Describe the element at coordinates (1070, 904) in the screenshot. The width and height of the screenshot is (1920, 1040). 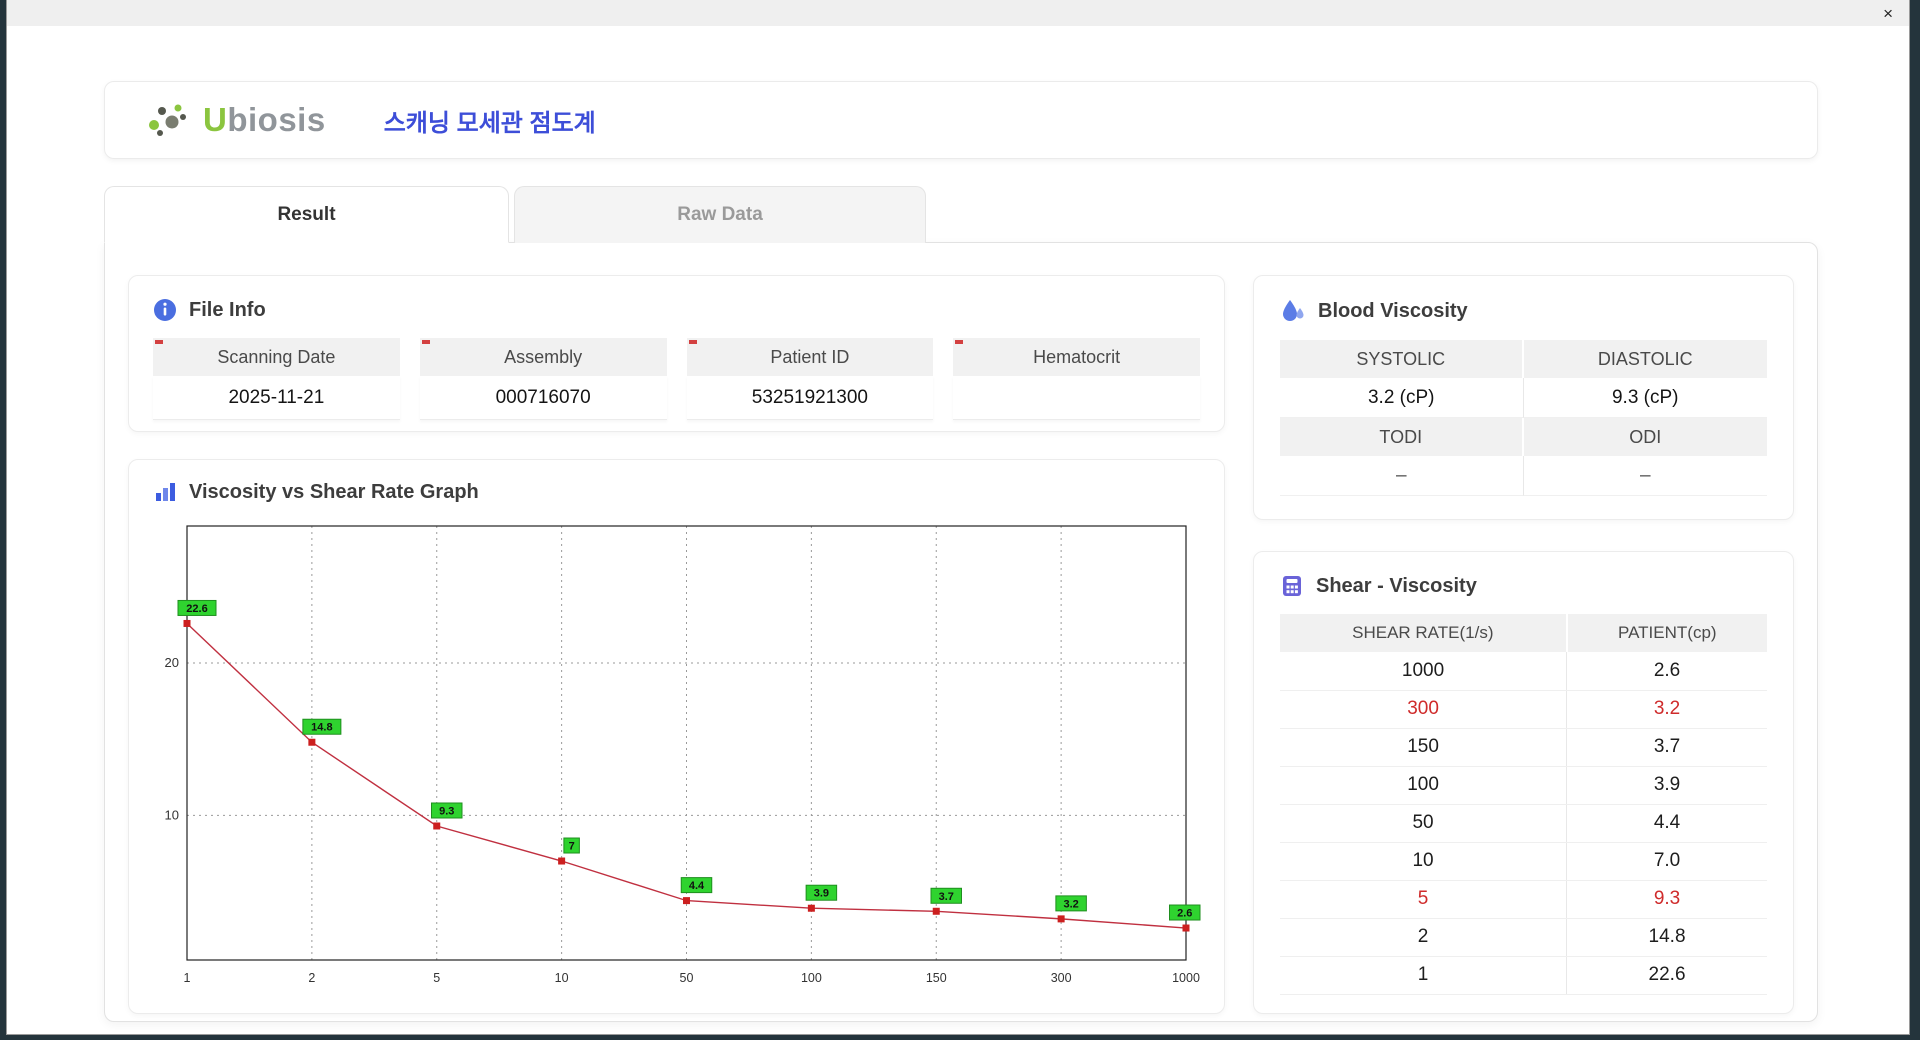
I see `svg-text: 3.2` at that location.